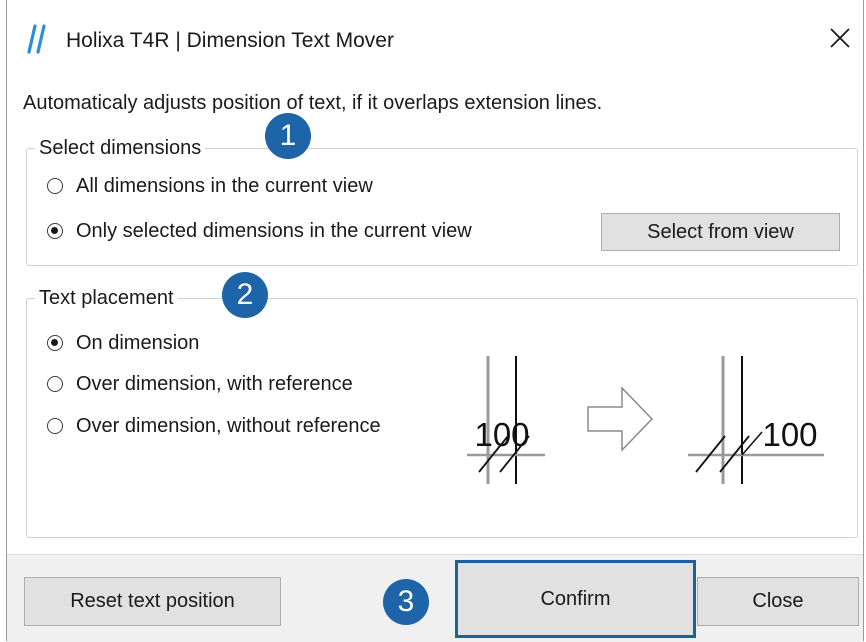 This screenshot has height=642, width=866. I want to click on radio-label: On dimension, so click(138, 343).